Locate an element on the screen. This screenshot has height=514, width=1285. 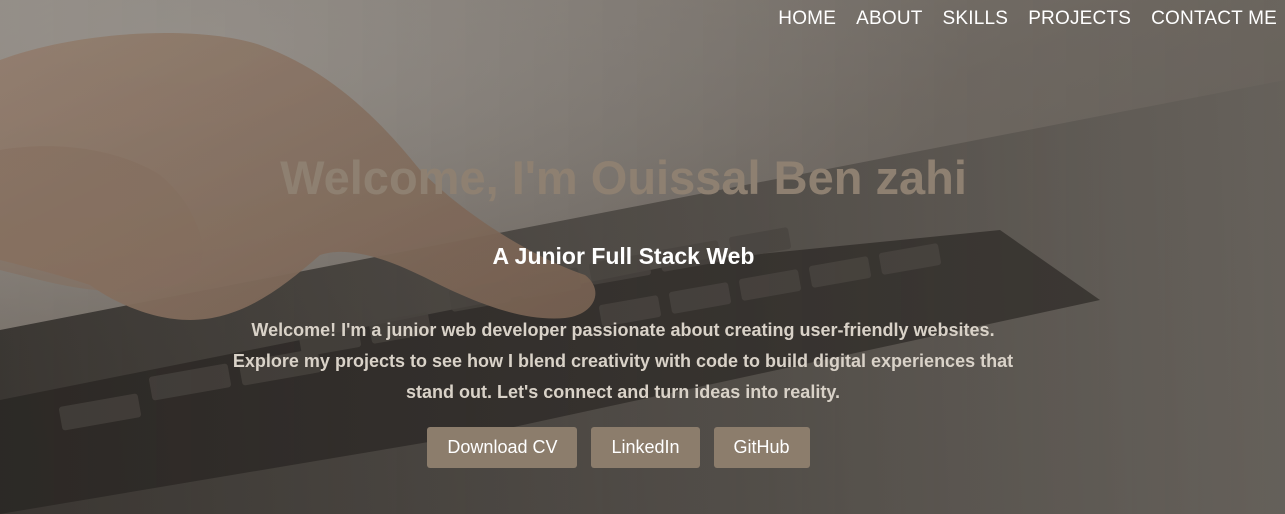
nav-item-contact: CONTACT ME is located at coordinates (1214, 19).